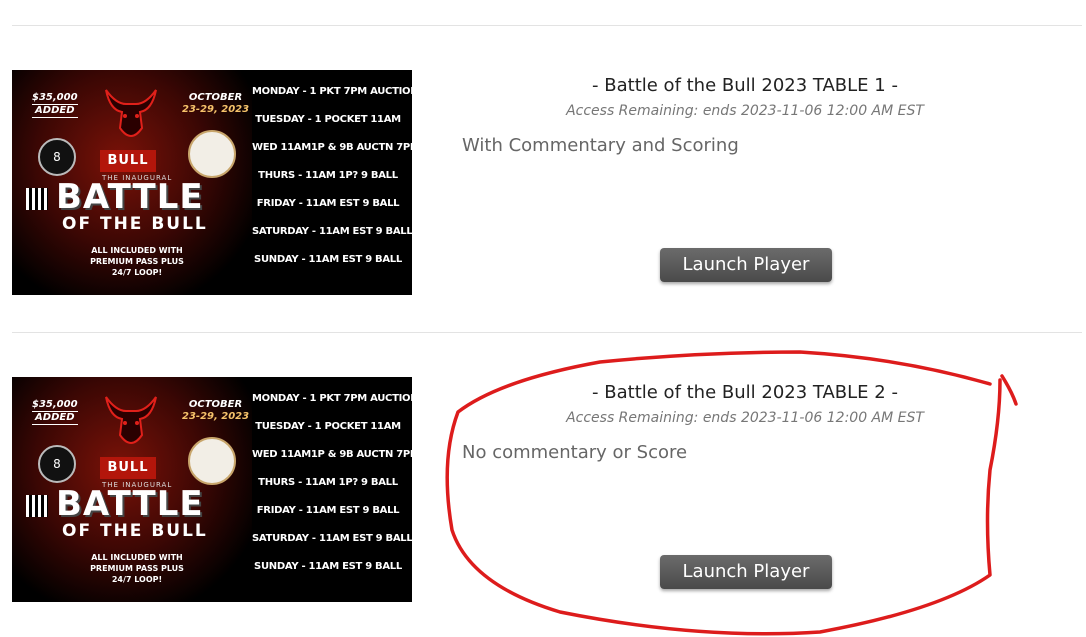 Image resolution: width=1086 pixels, height=637 pixels. I want to click on event-description: With Commentary and Scoring, so click(600, 145).